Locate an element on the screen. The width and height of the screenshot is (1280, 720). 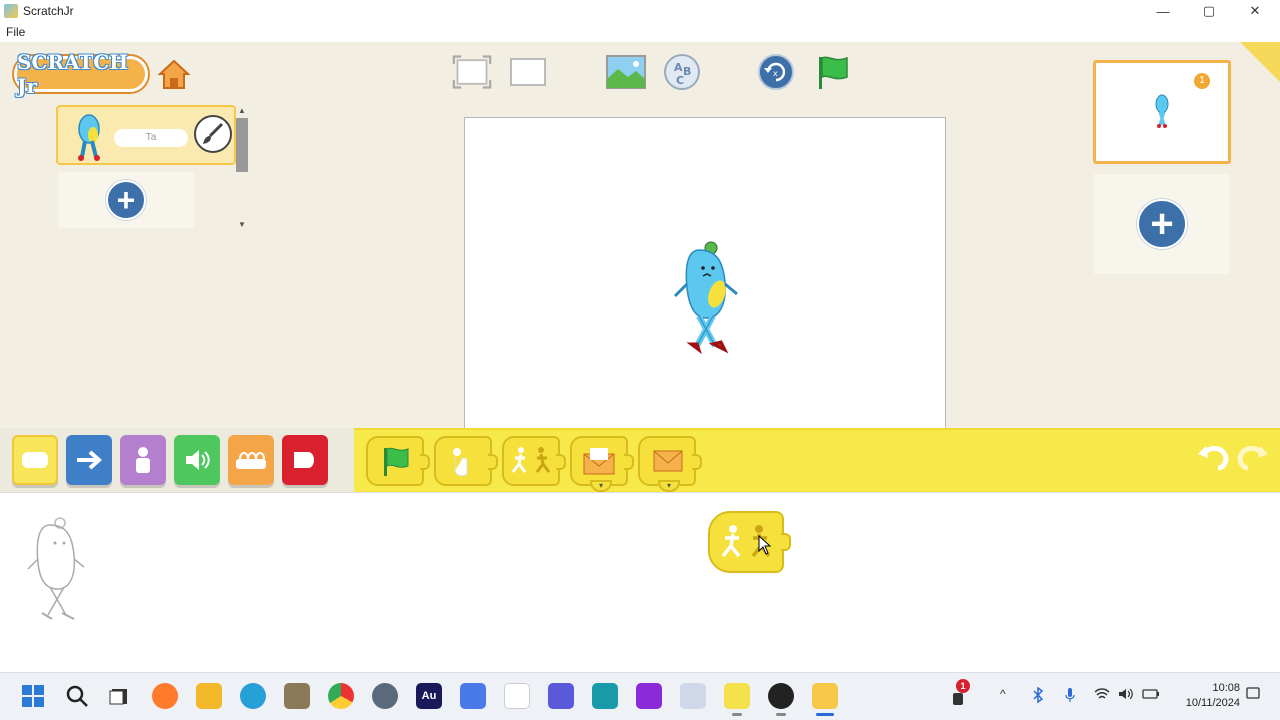
fullscreen-icon is located at coordinates (472, 72).